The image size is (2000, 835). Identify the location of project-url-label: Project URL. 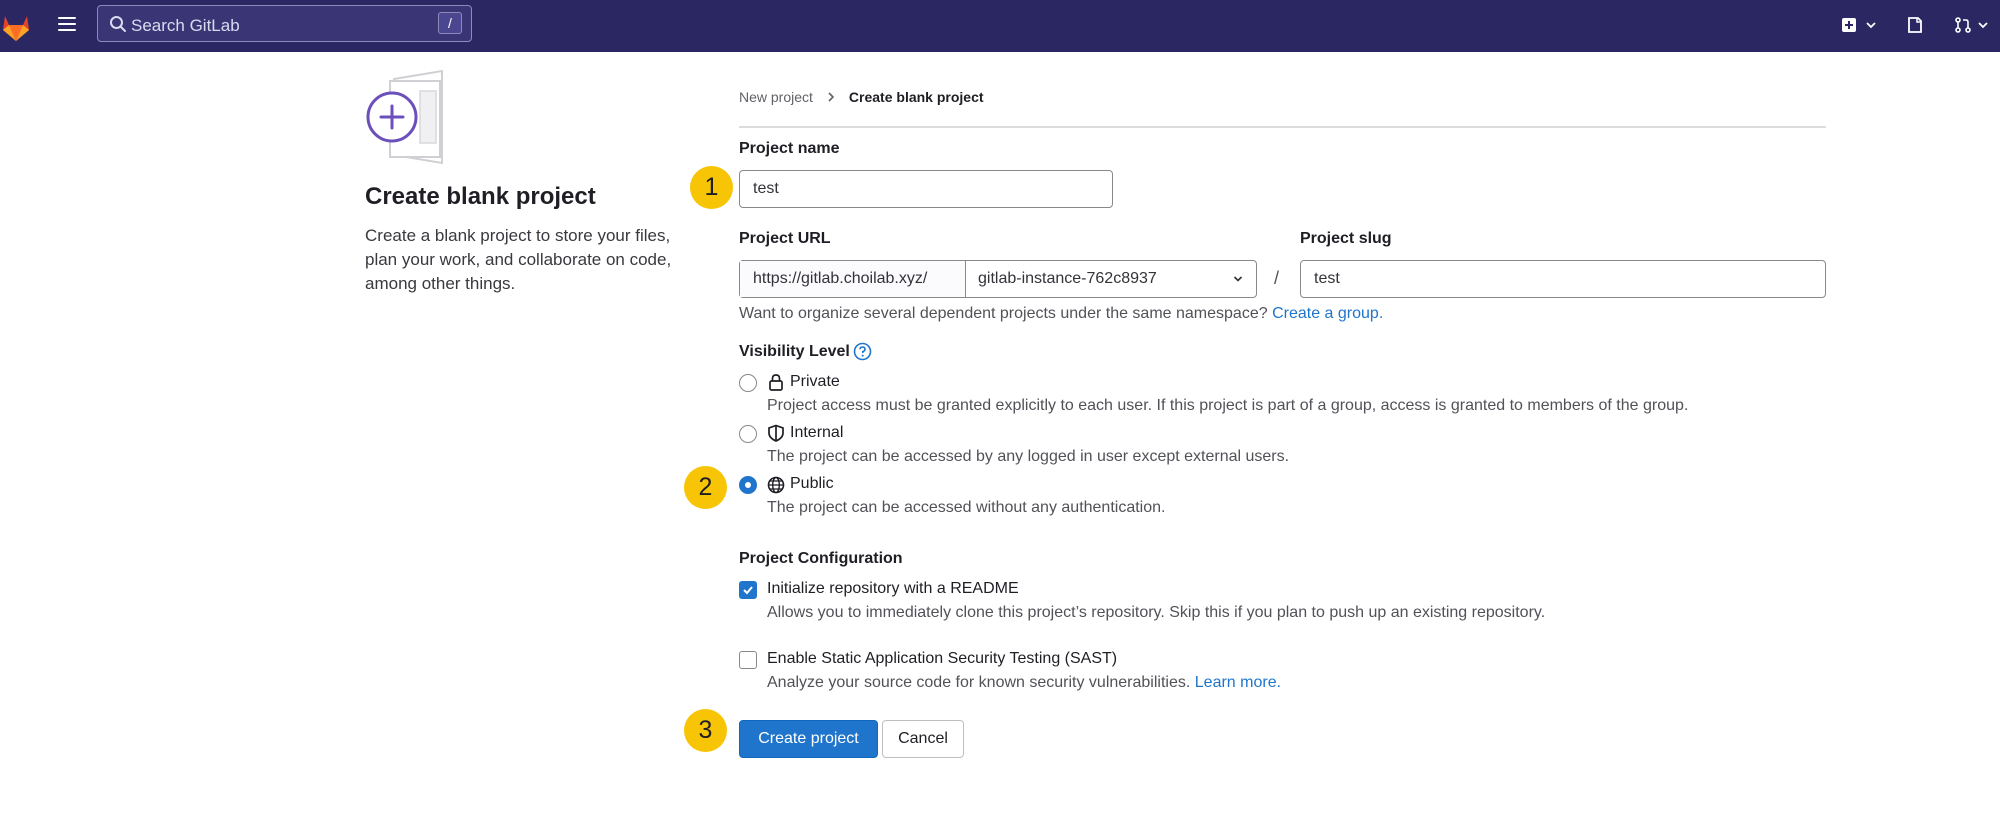
(785, 238).